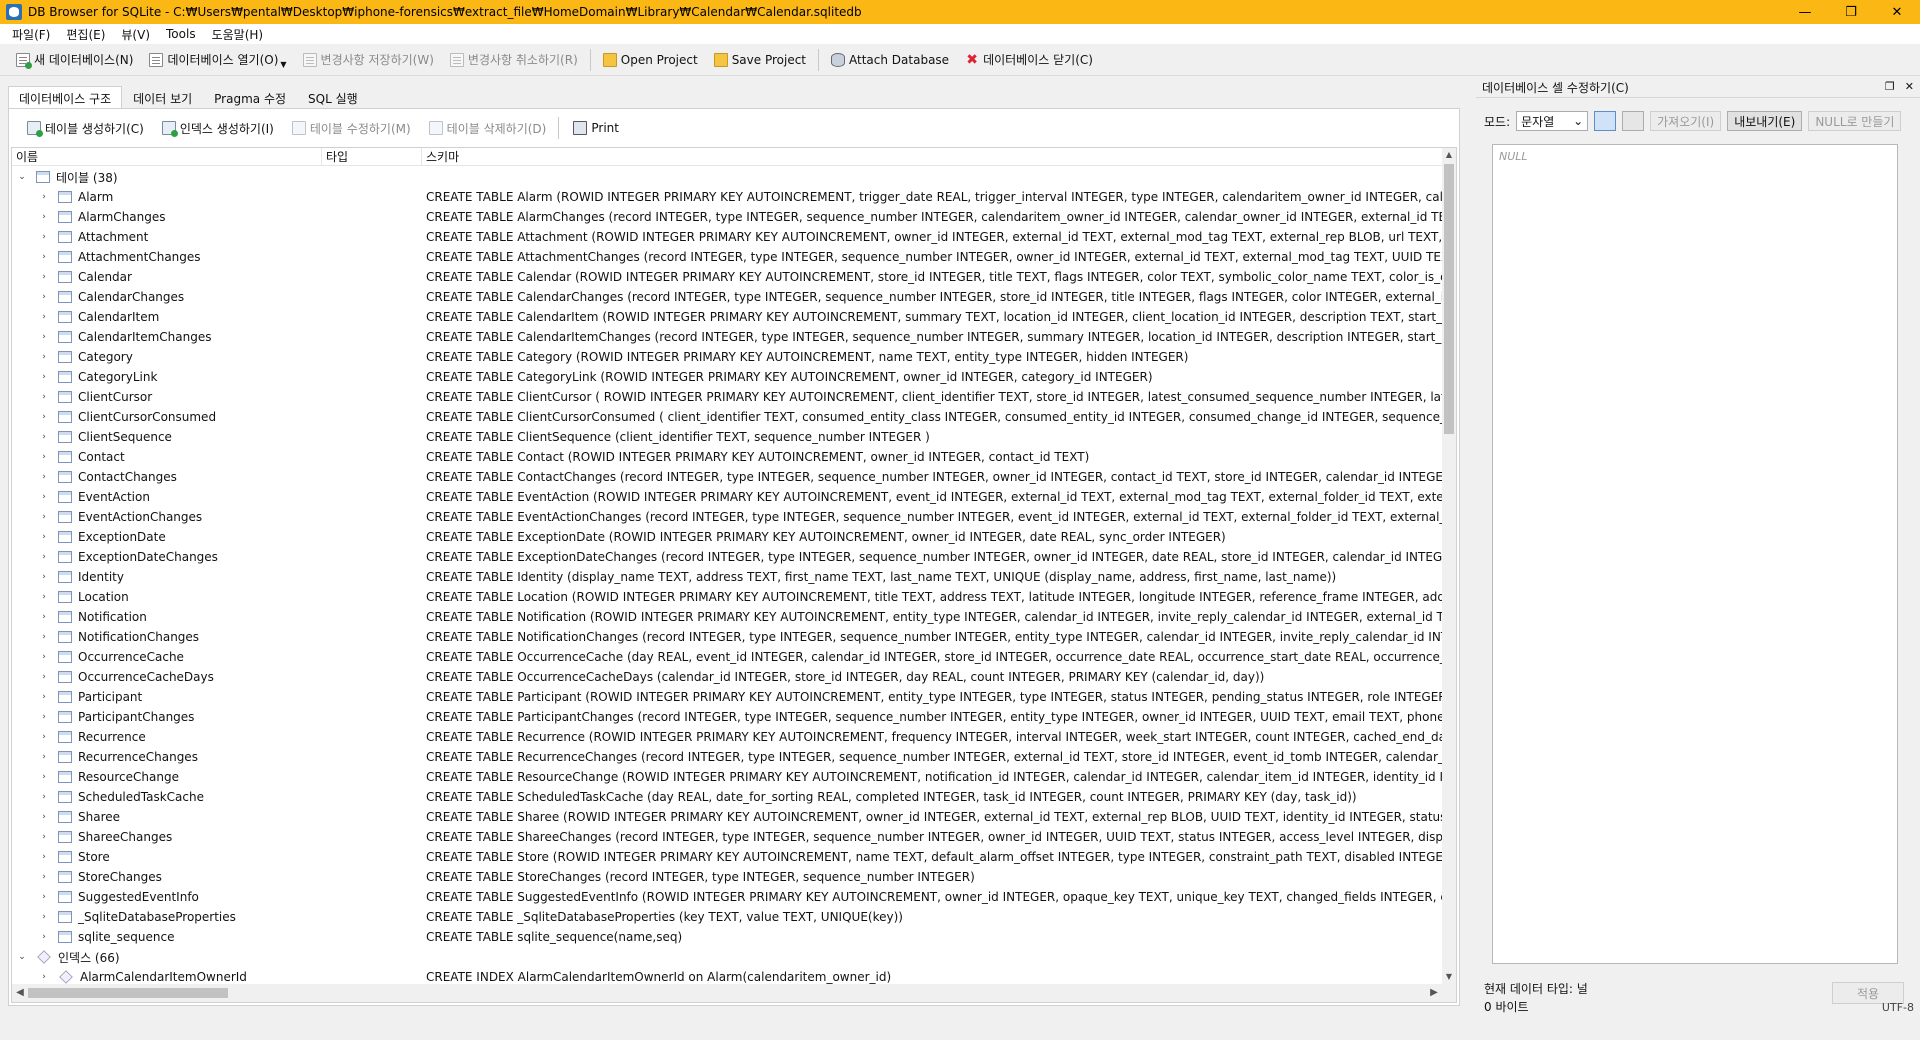 The image size is (1920, 1040). What do you see at coordinates (84, 128) in the screenshot?
I see `create-table-button: 테이블 생성하기(C)` at bounding box center [84, 128].